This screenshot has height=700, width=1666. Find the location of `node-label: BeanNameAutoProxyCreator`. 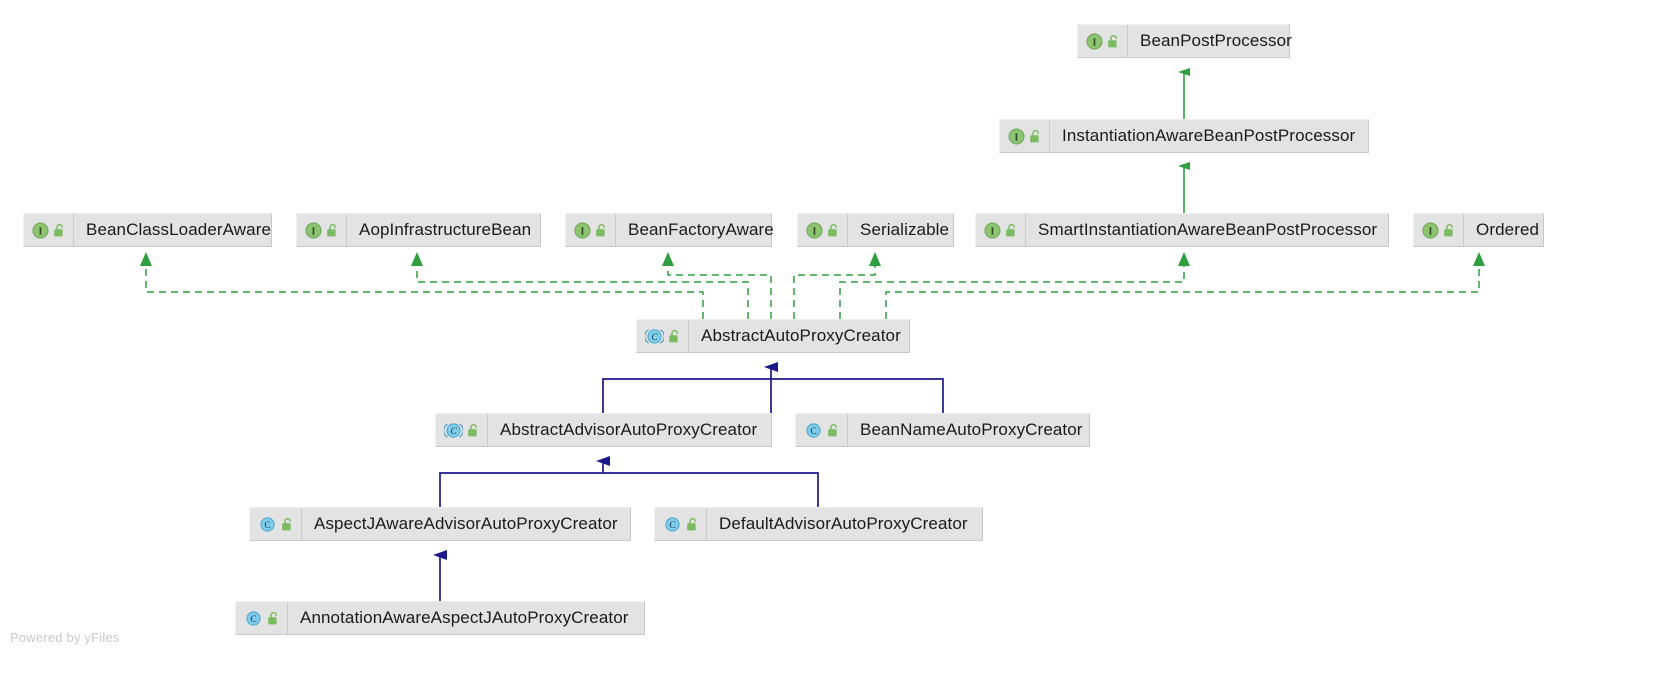

node-label: BeanNameAutoProxyCreator is located at coordinates (971, 429).